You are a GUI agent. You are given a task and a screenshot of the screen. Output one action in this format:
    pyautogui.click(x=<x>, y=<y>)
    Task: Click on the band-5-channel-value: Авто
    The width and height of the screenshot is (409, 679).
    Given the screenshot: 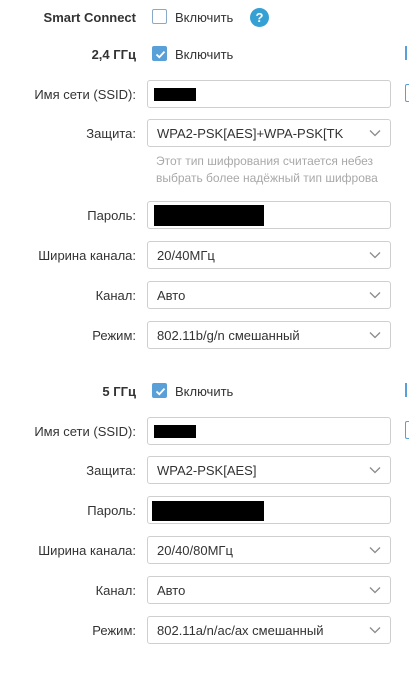 What is the action you would take?
    pyautogui.click(x=171, y=590)
    